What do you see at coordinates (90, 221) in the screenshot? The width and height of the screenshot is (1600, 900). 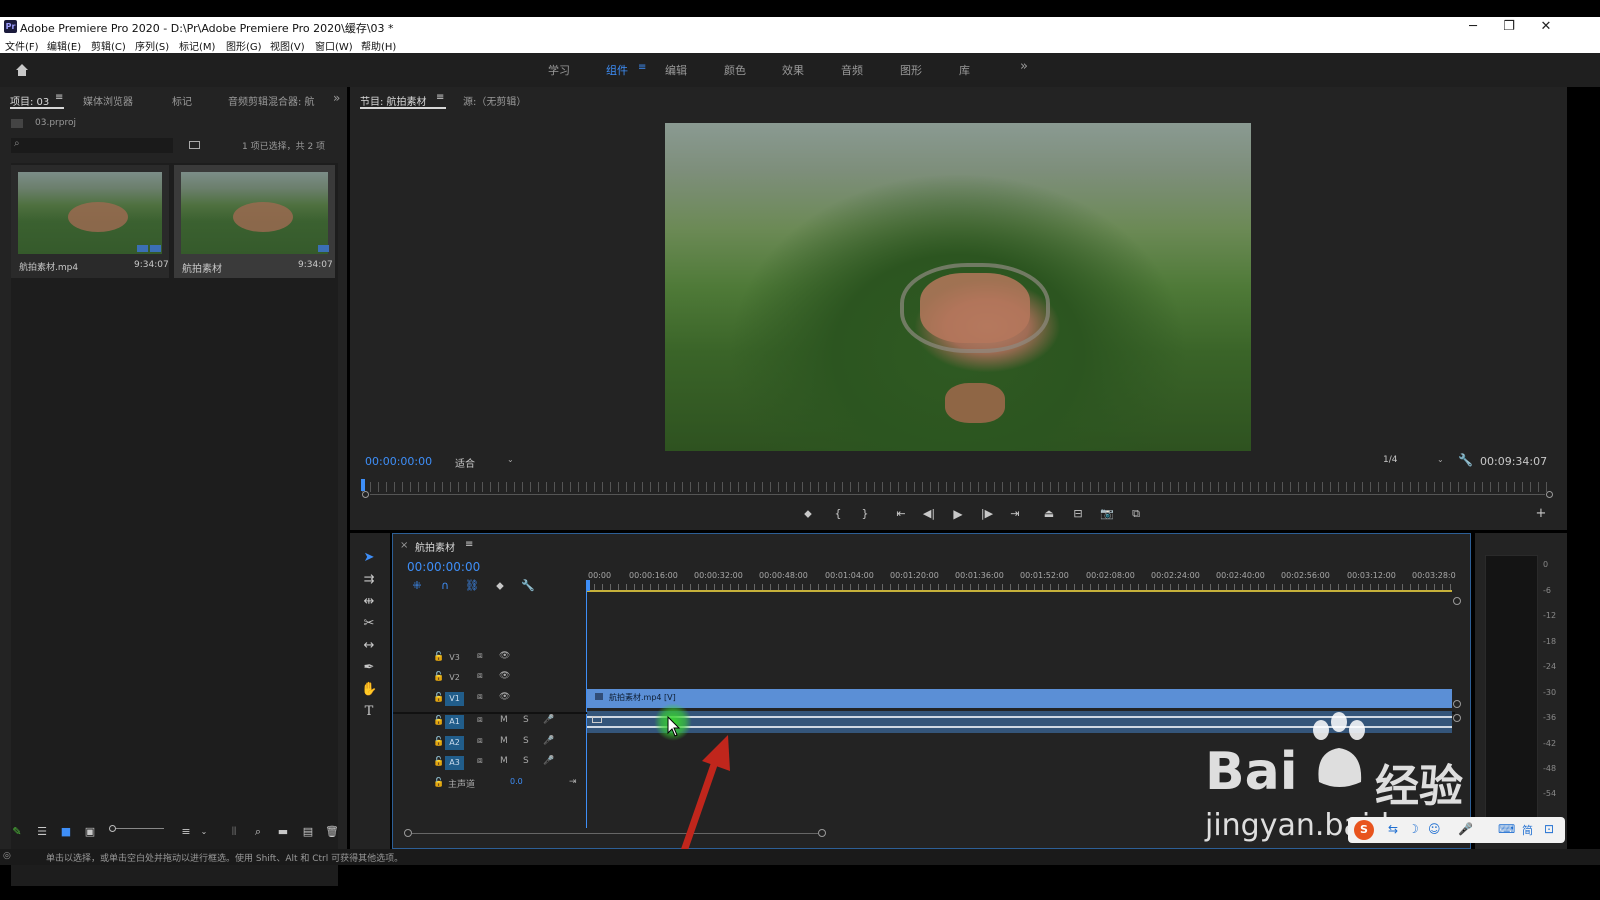 I see `project-item: 航拍素材.mp4 9:34:07` at bounding box center [90, 221].